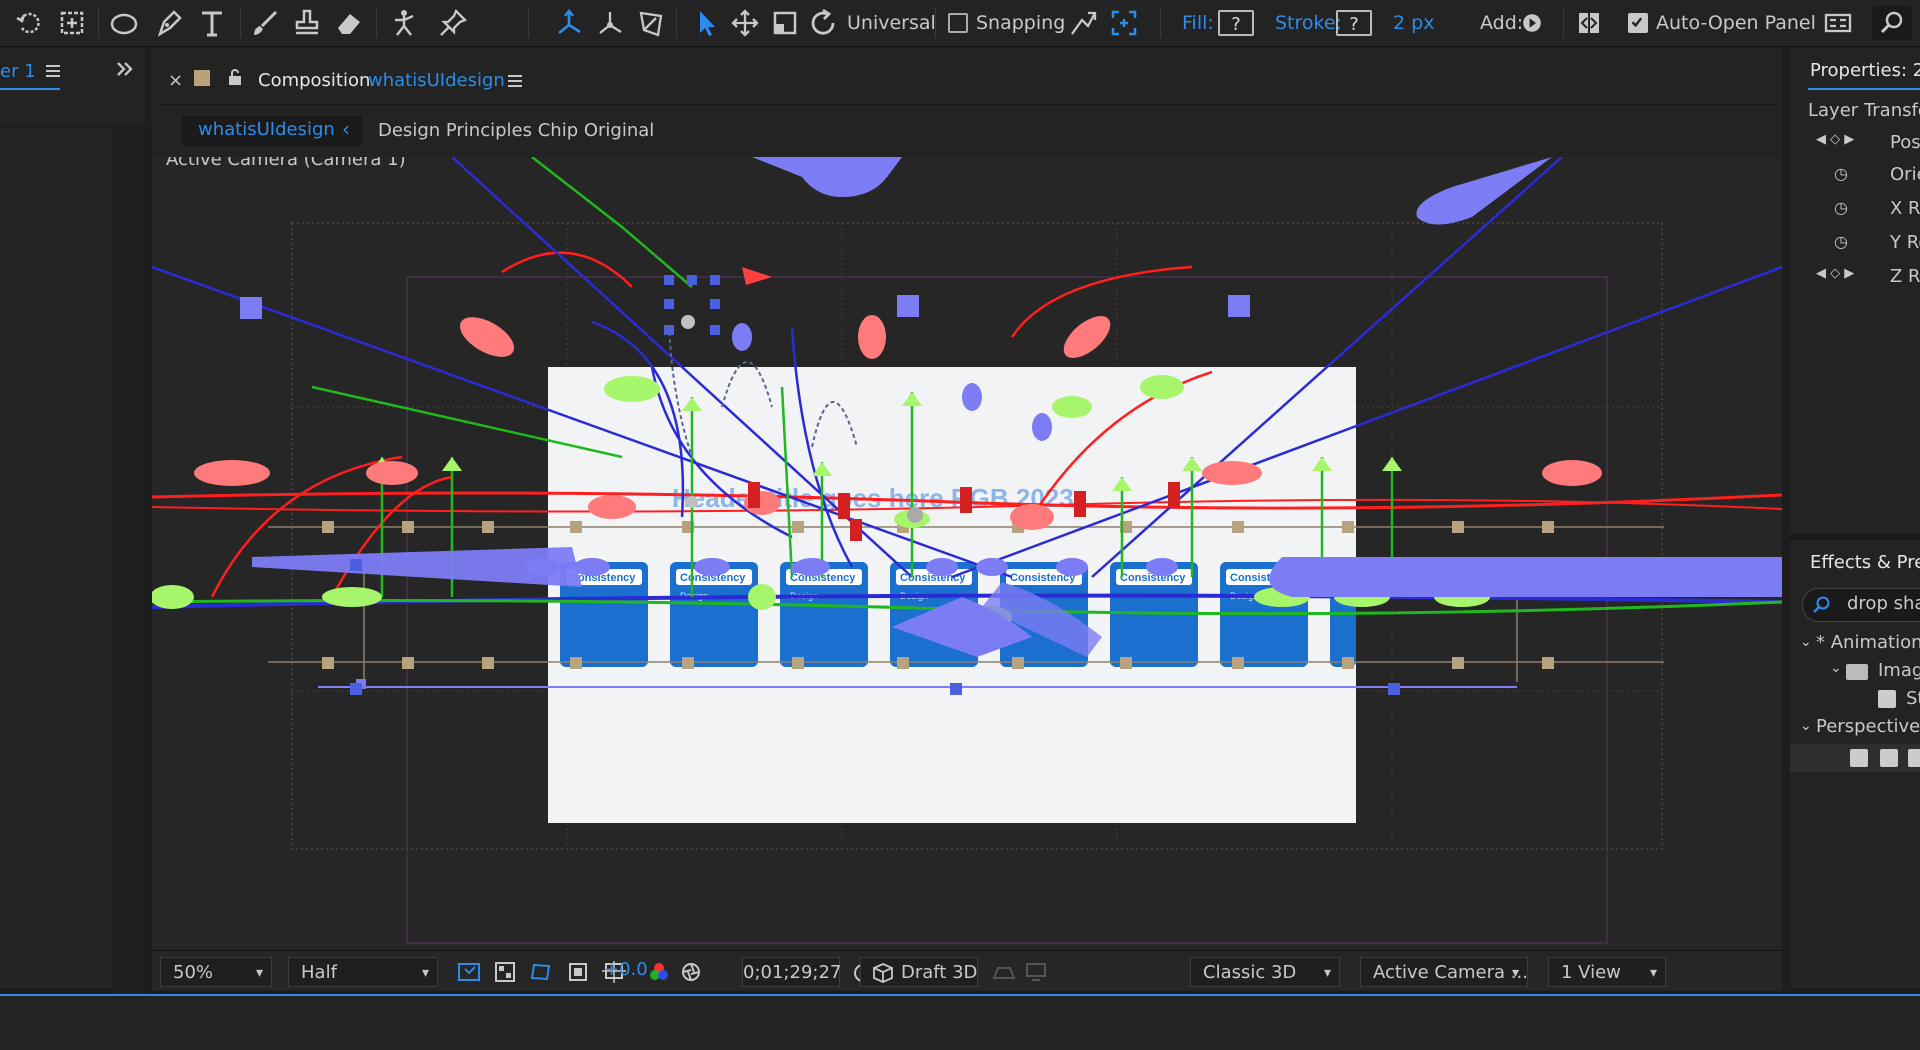 This screenshot has height=1050, width=1920. Describe the element at coordinates (919, 972) in the screenshot. I see `draft-3d-toggle: Draft 3D` at that location.